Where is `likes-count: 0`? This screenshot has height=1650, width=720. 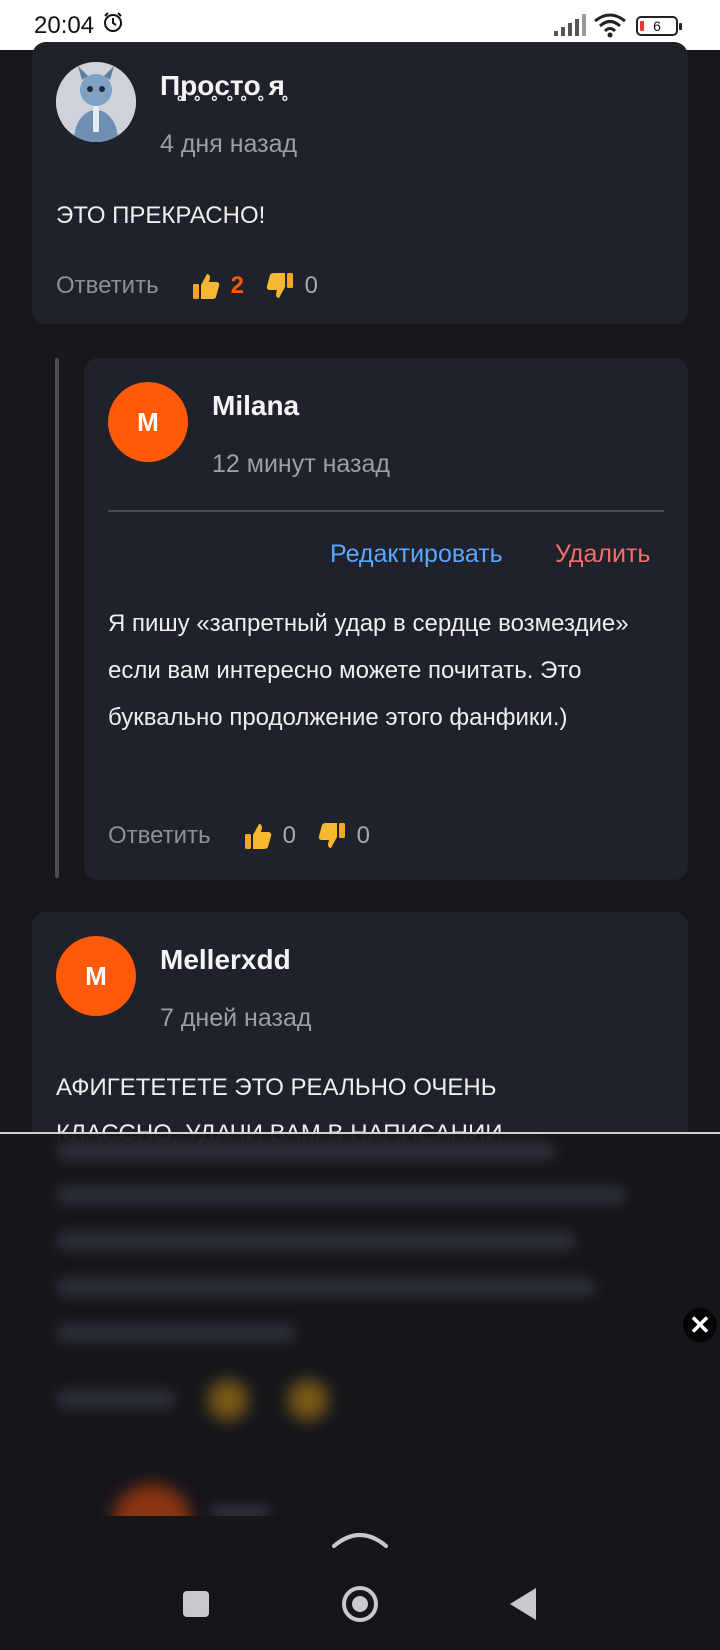 likes-count: 0 is located at coordinates (289, 835).